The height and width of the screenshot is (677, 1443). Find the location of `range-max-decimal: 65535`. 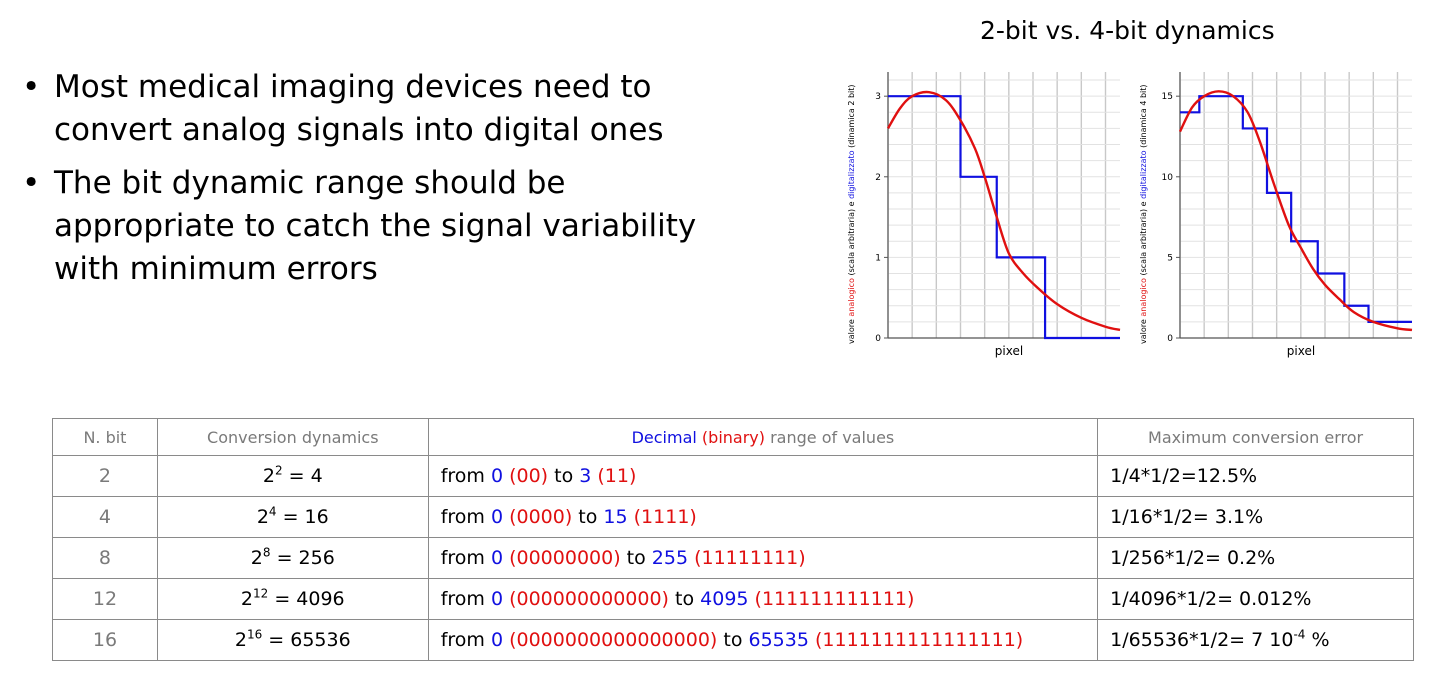

range-max-decimal: 65535 is located at coordinates (778, 640).